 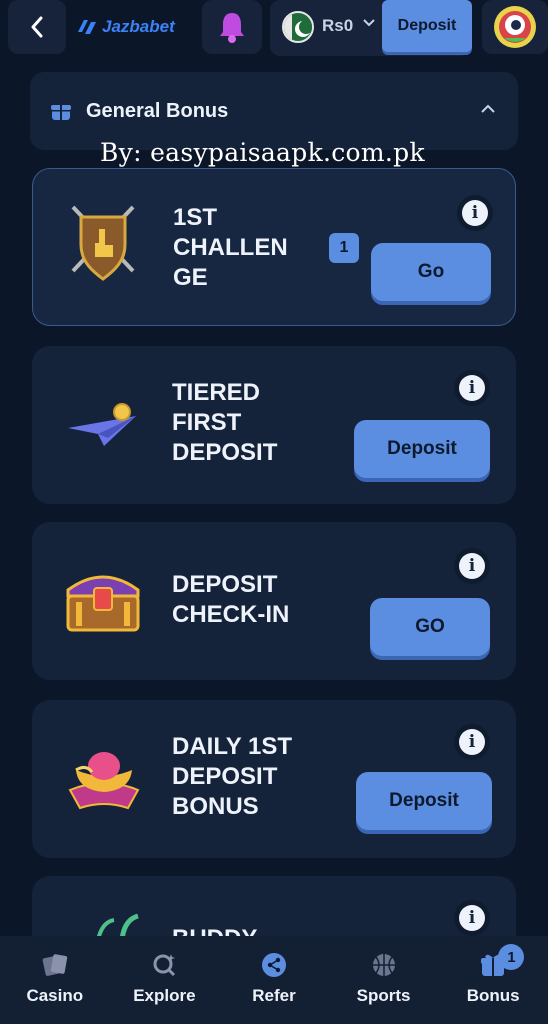 I want to click on balance-amount: Rs0, so click(x=337, y=26).